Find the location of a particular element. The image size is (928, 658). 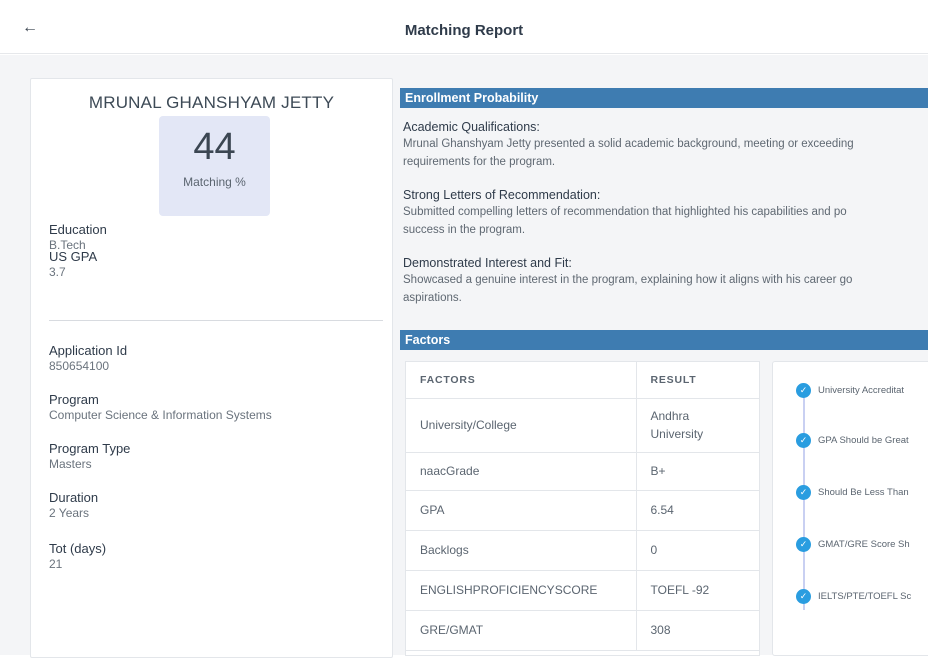

matching-value: 44 is located at coordinates (214, 147).